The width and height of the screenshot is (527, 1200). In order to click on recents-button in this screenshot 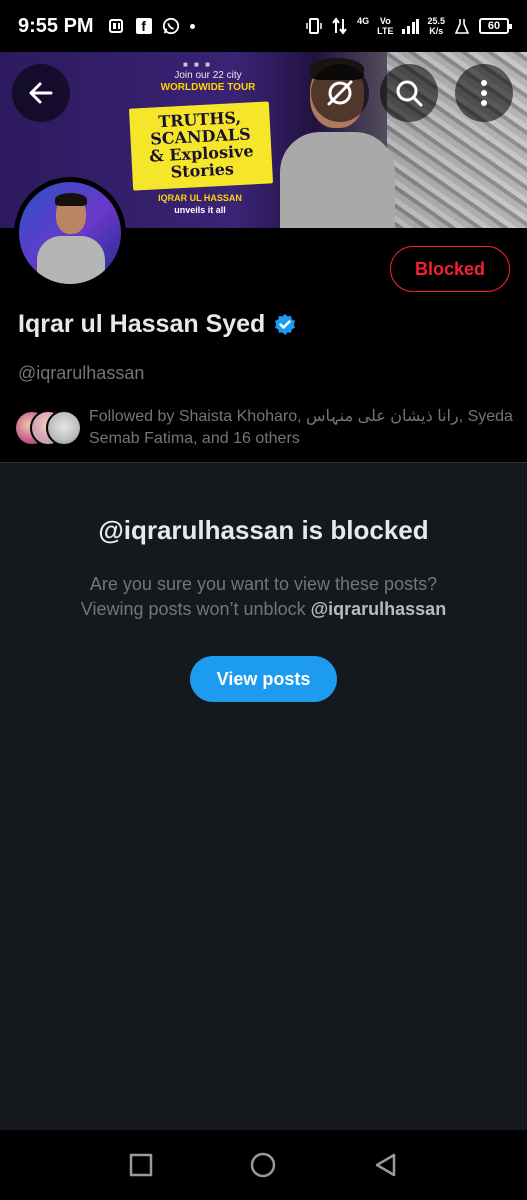, I will do `click(141, 1165)`.